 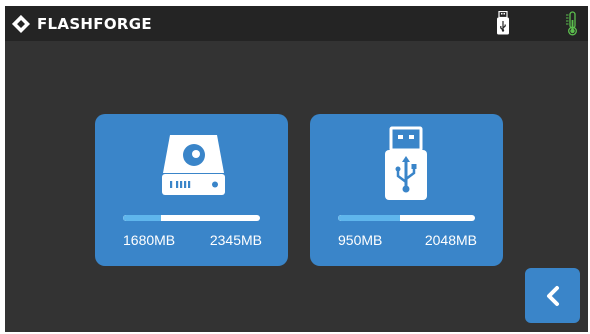 What do you see at coordinates (149, 240) in the screenshot?
I see `used-space: 1680MB` at bounding box center [149, 240].